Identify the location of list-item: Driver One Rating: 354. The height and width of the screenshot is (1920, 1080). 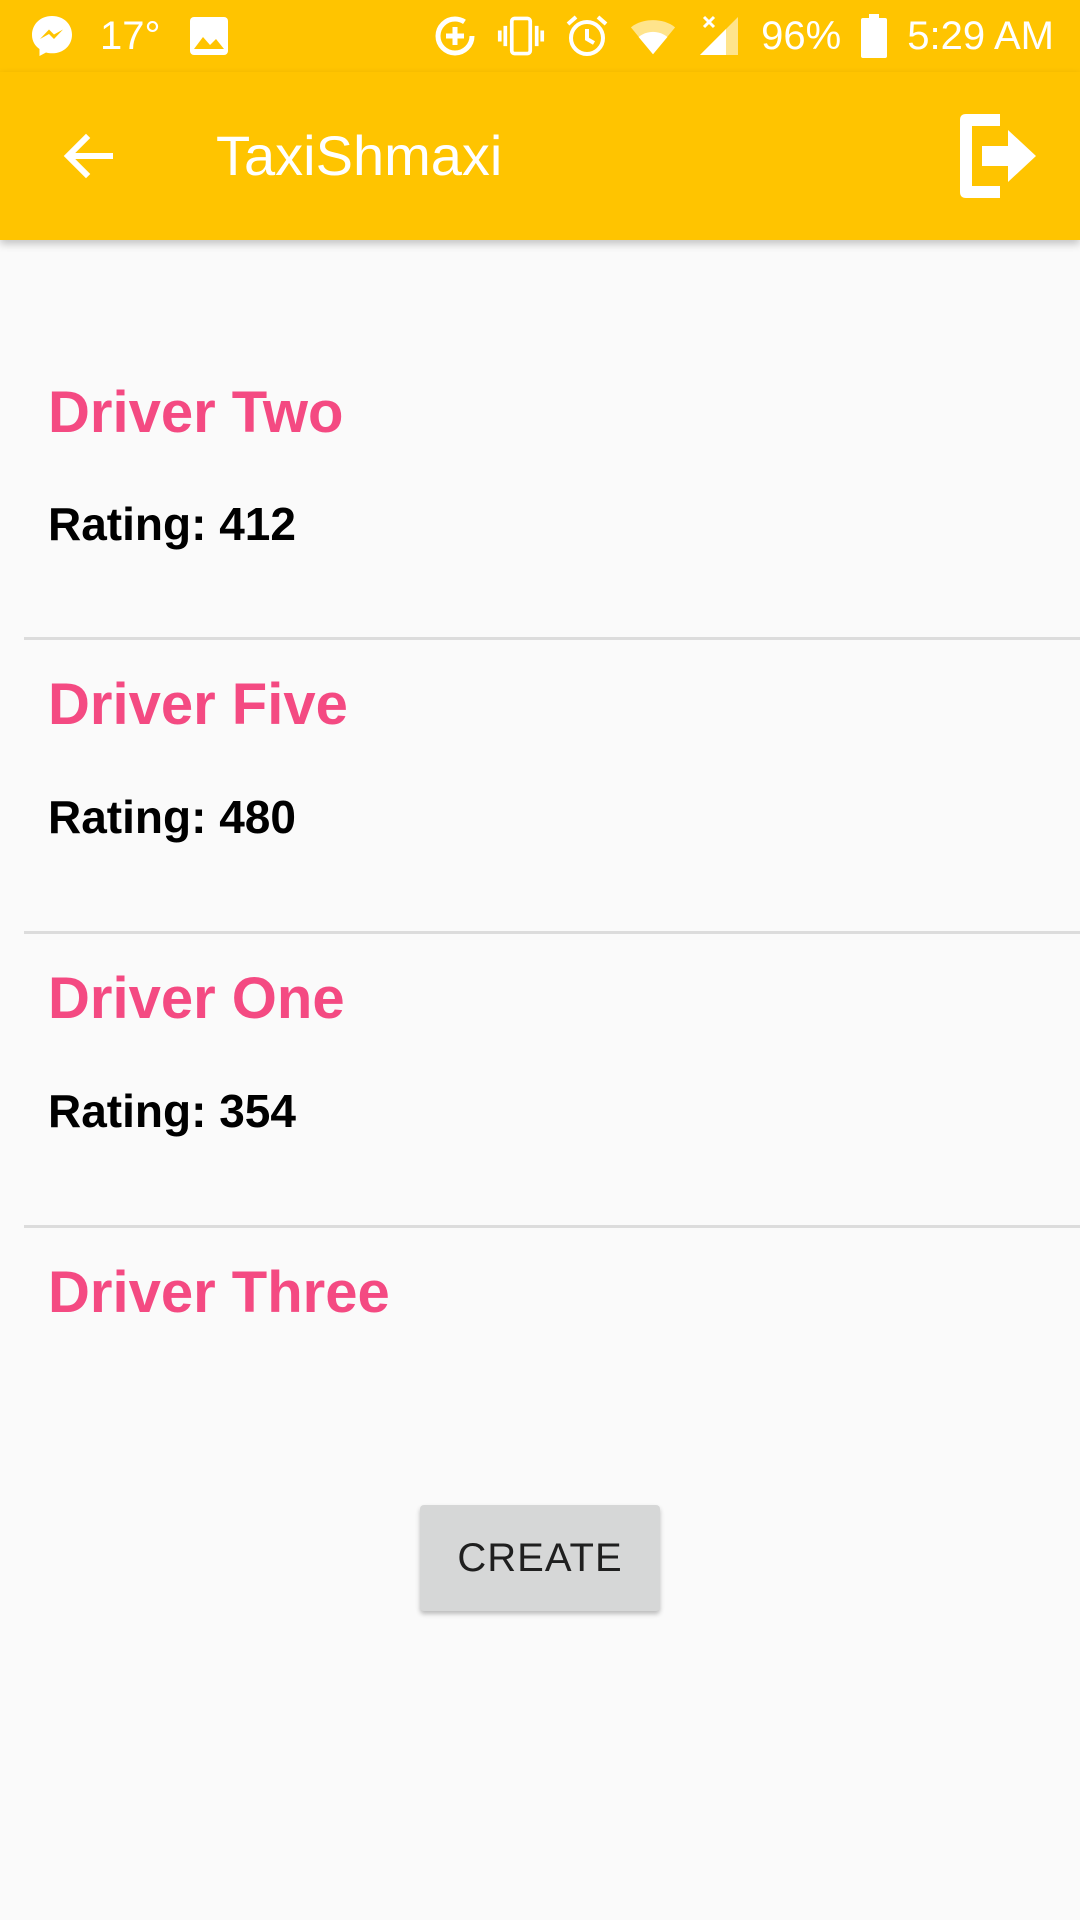
(552, 1080).